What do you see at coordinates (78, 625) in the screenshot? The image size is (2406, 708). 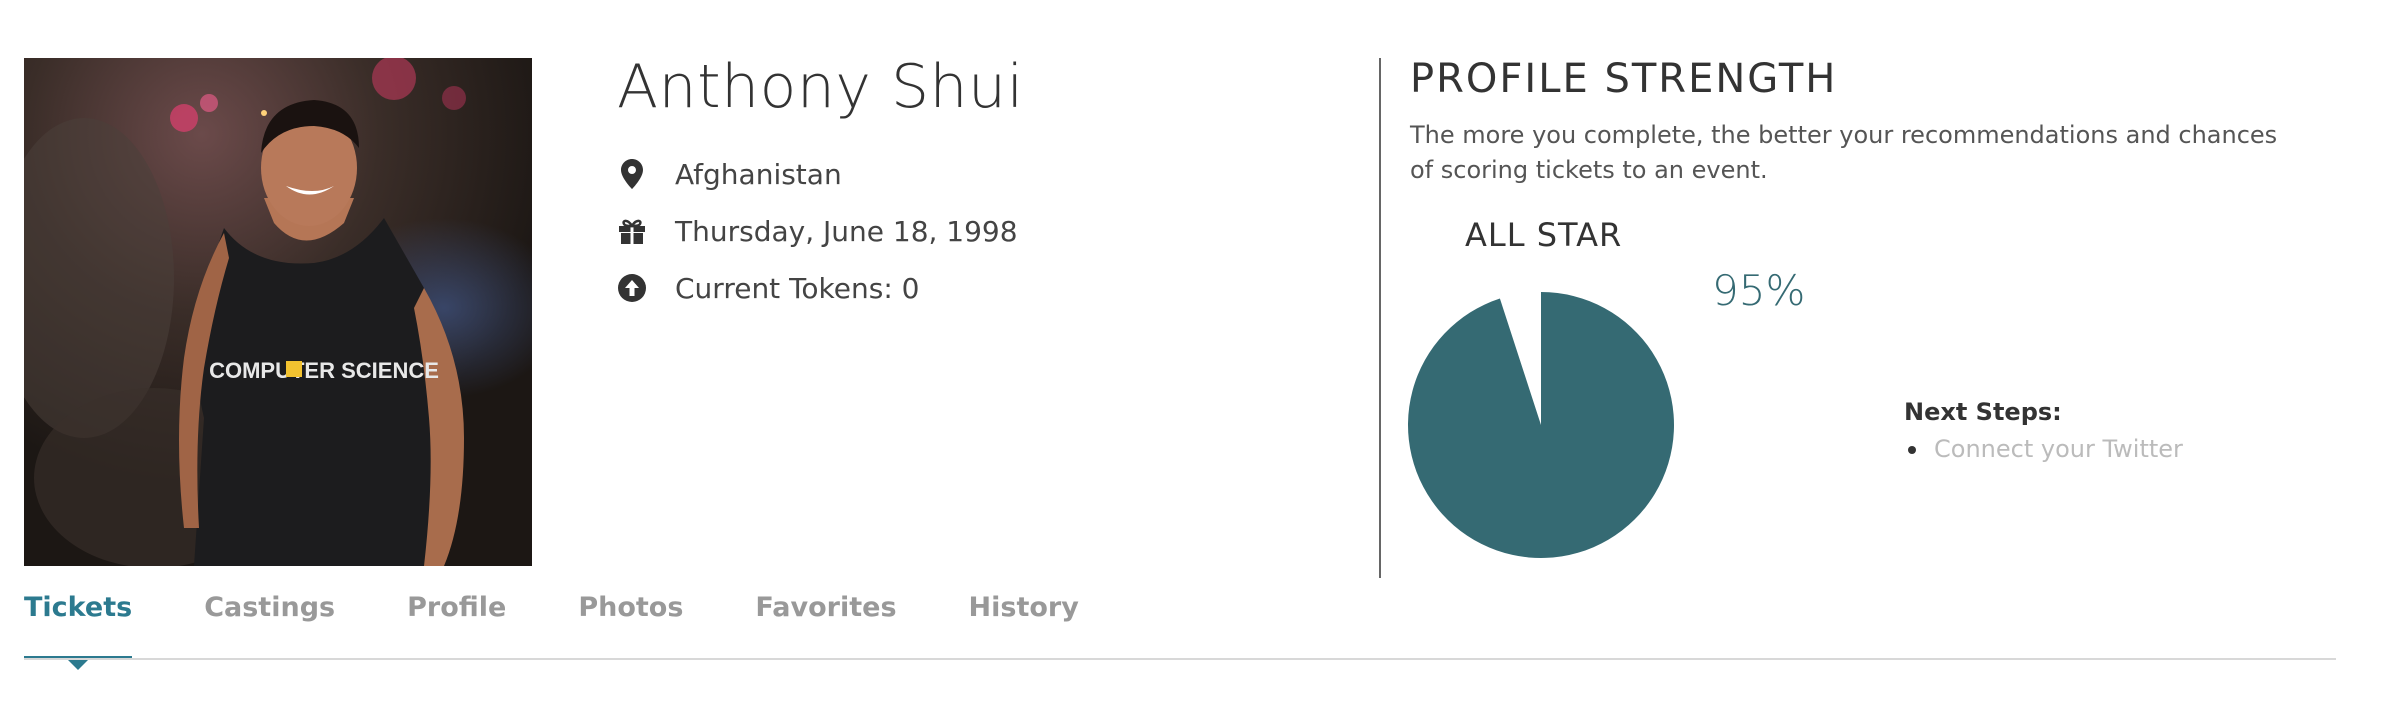 I see `tab-tickets: Tickets` at bounding box center [78, 625].